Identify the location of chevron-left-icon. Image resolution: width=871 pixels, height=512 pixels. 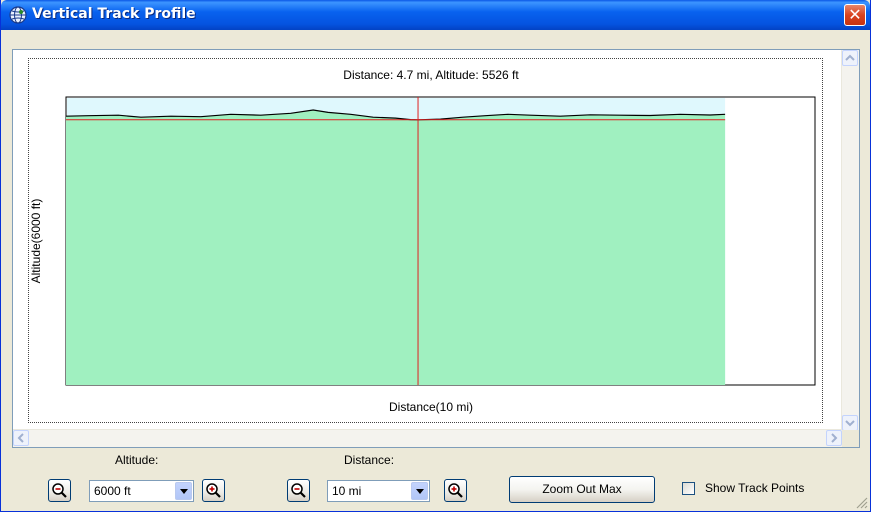
(20, 438).